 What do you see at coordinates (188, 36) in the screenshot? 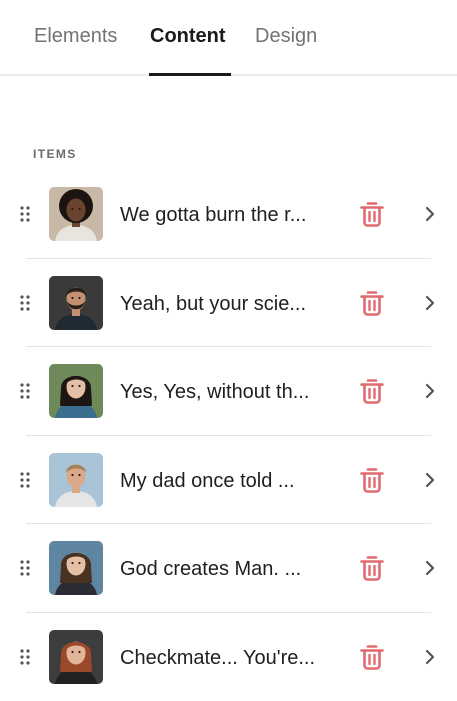
I see `tab-content: Content` at bounding box center [188, 36].